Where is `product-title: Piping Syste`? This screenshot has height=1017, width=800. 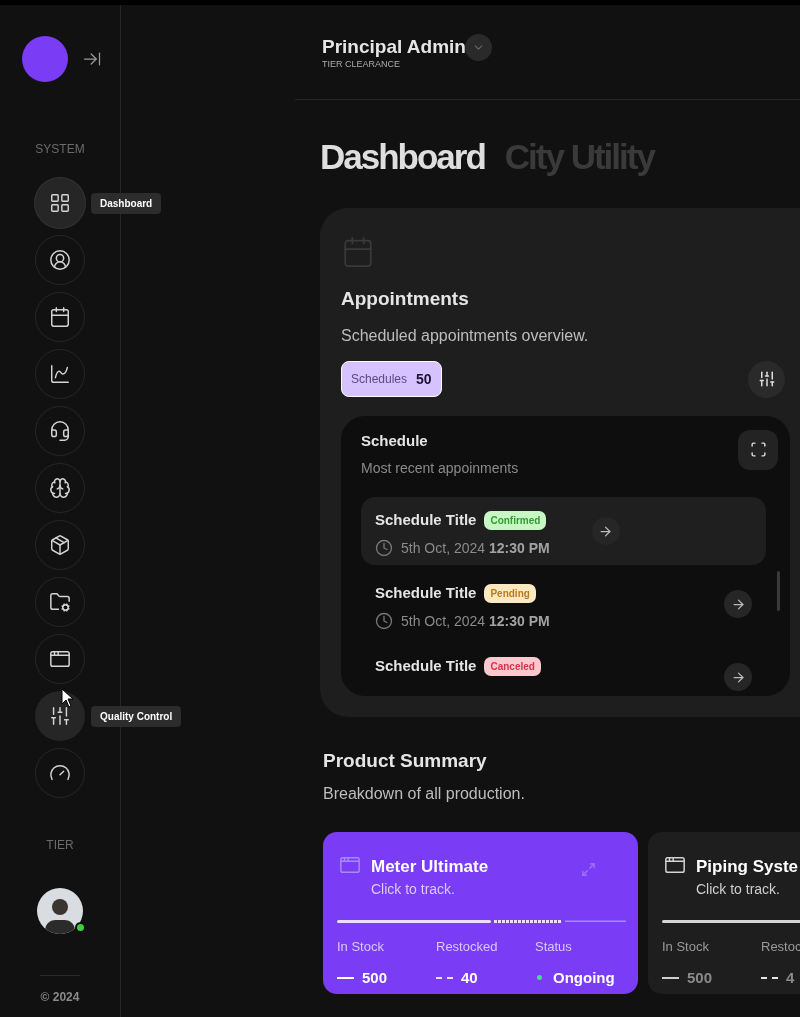 product-title: Piping Syste is located at coordinates (747, 866).